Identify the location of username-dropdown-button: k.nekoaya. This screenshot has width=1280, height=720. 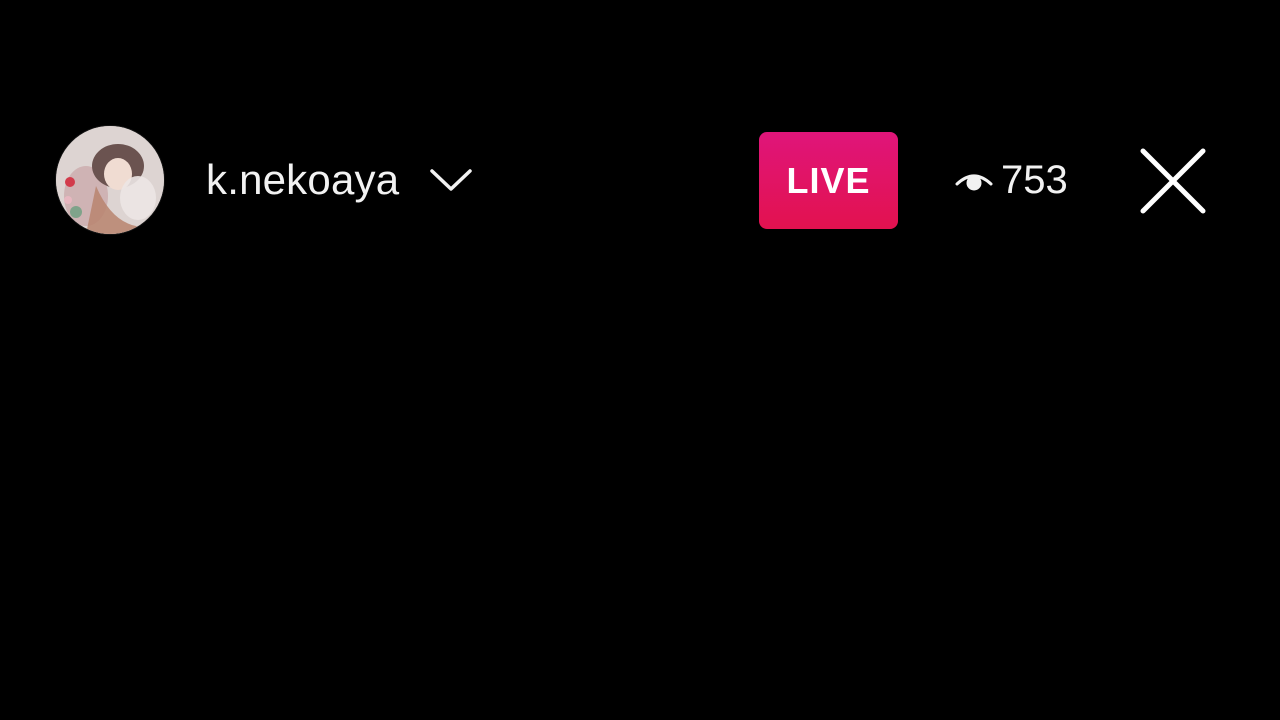
(339, 180).